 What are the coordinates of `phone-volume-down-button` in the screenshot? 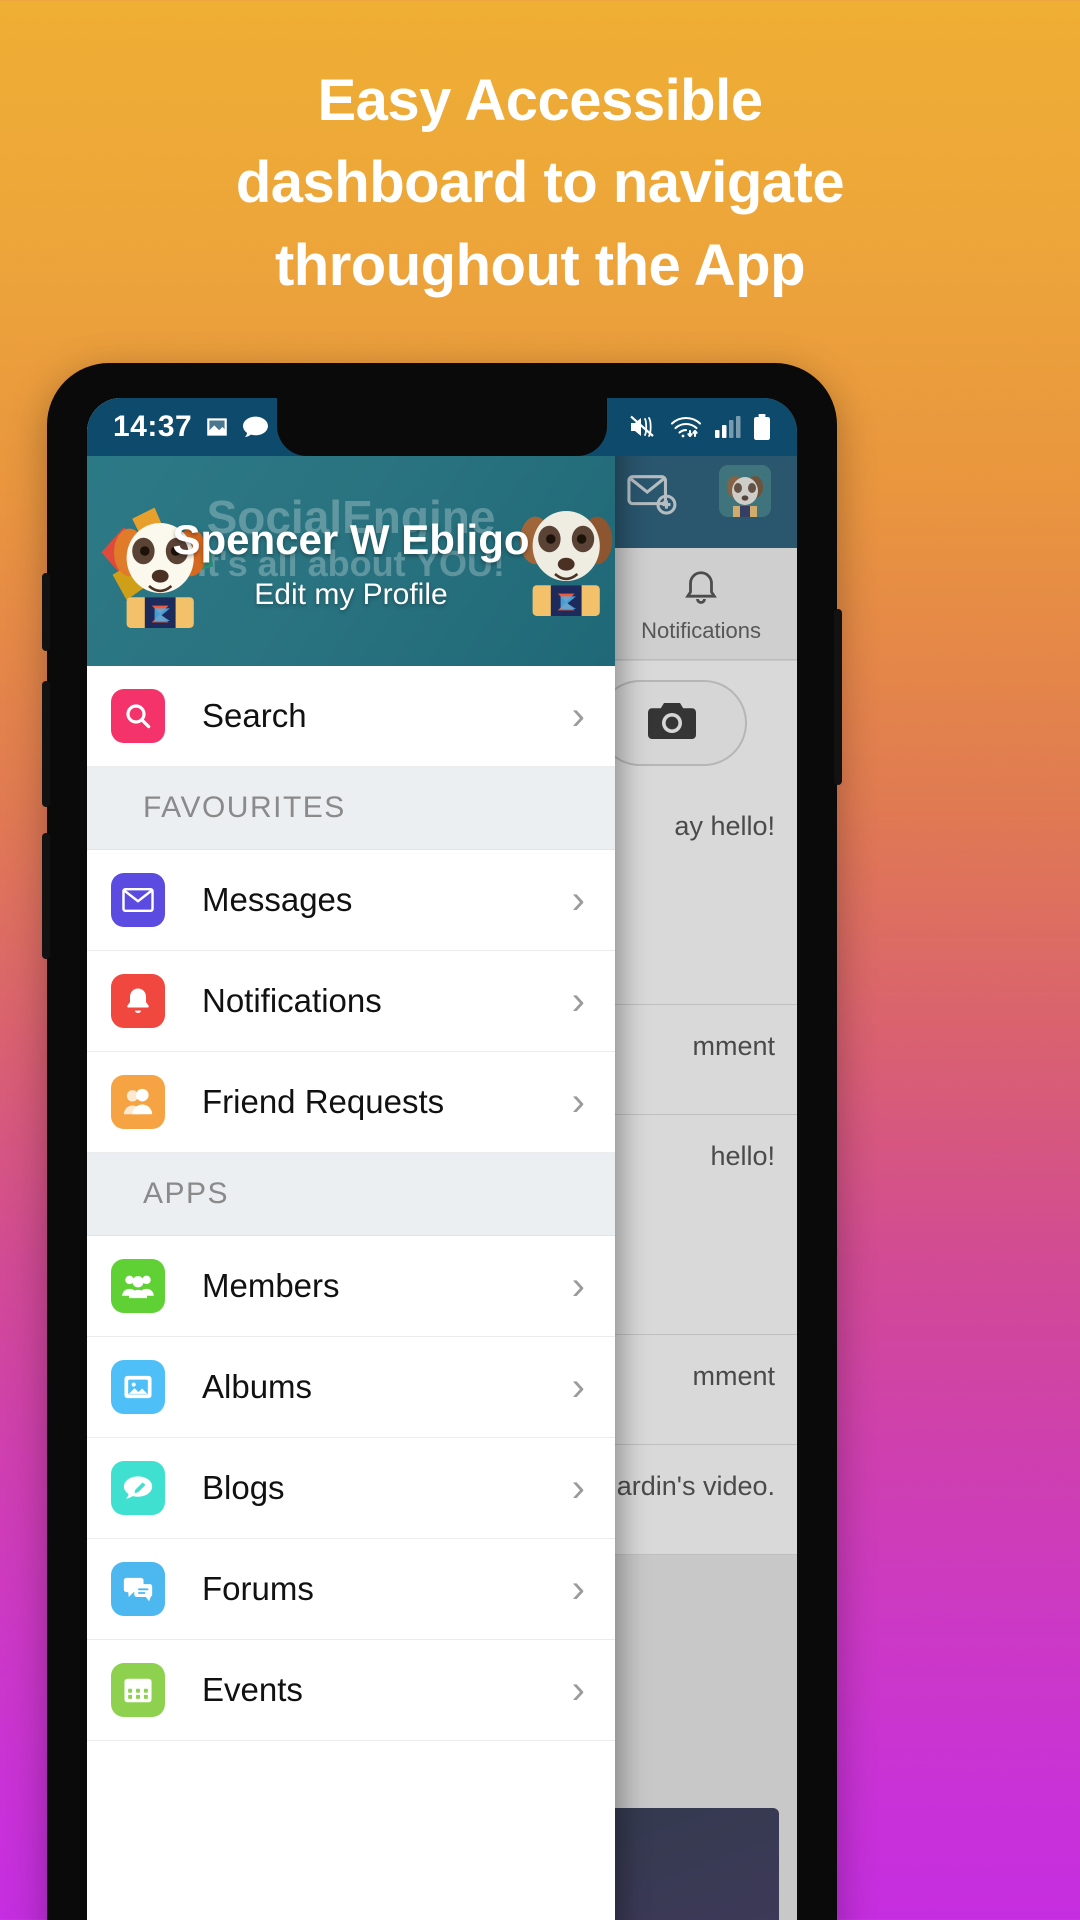 It's located at (46, 896).